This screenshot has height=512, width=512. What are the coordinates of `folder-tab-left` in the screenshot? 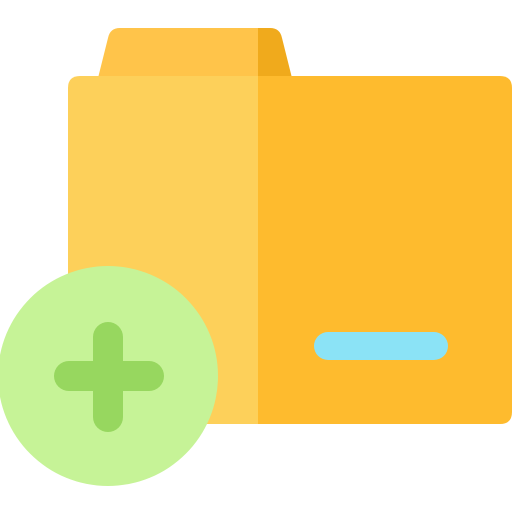 It's located at (178, 53).